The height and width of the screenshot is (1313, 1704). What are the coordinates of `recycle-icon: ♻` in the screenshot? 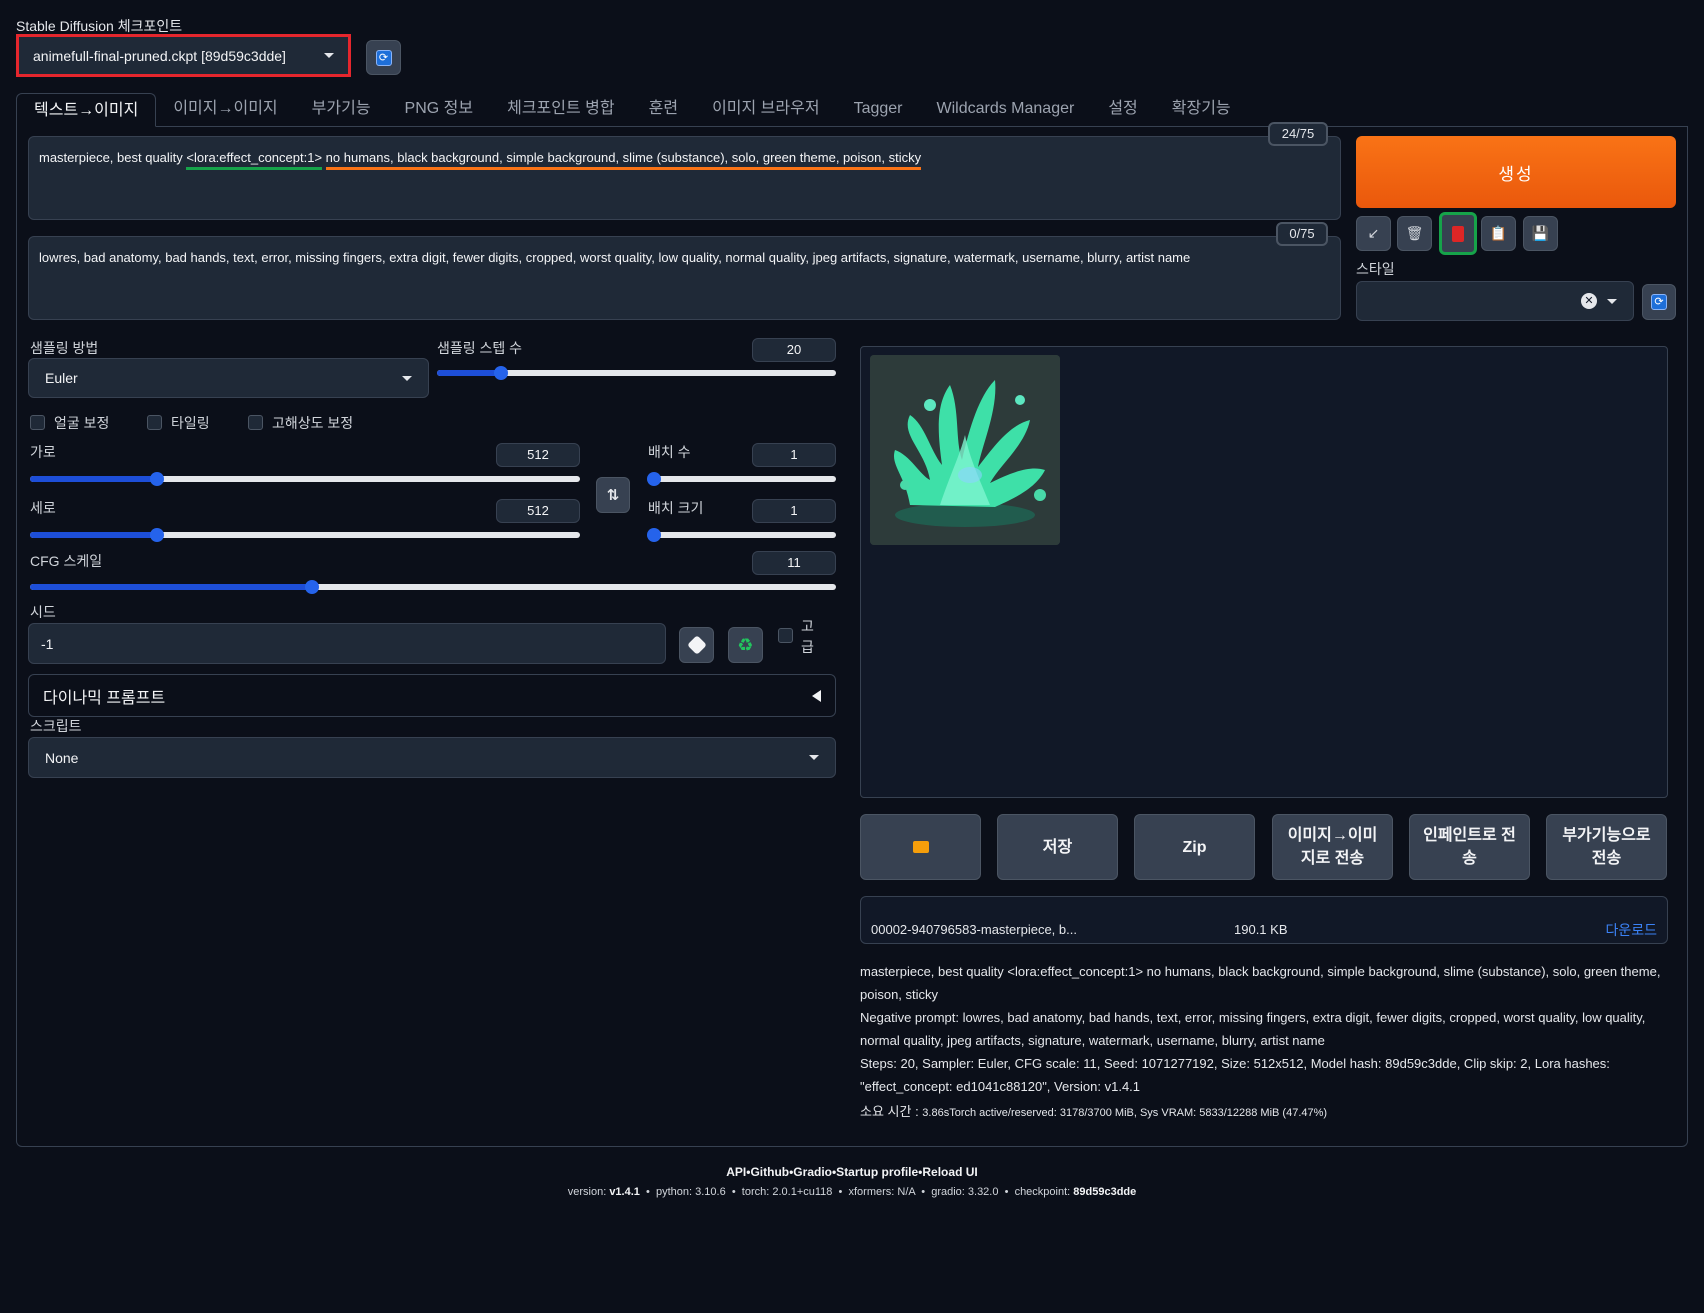 It's located at (745, 644).